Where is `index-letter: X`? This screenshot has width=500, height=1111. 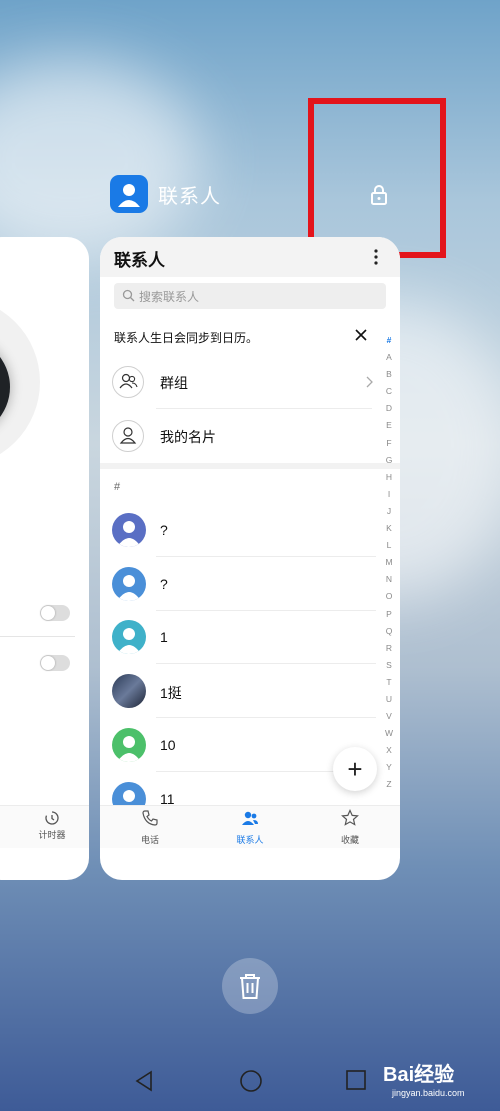
index-letter: X is located at coordinates (389, 750).